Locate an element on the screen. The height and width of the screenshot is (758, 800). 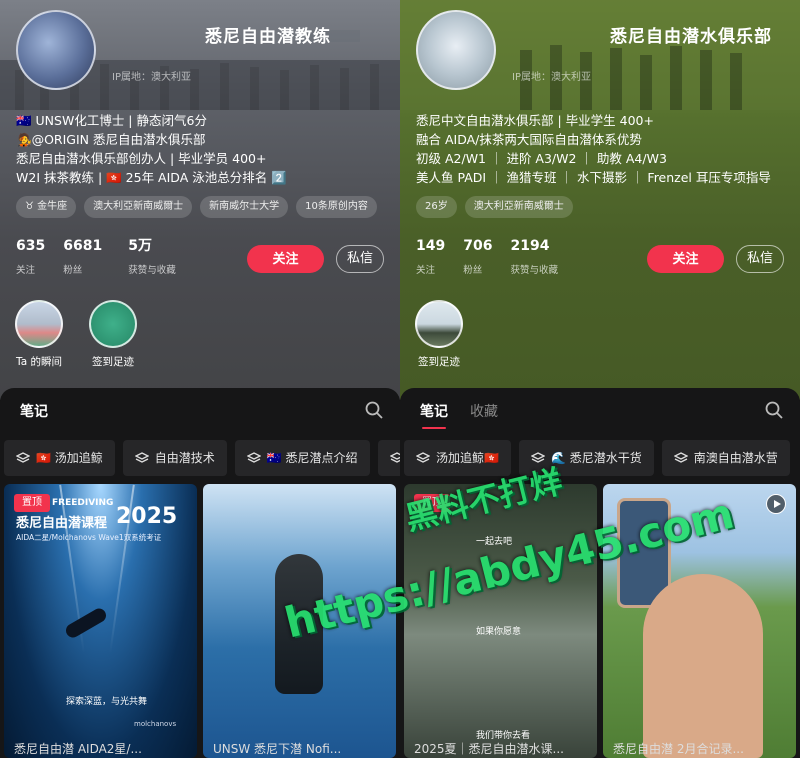
card-headline: 悉尼自由潜课程 is located at coordinates (62, 523).